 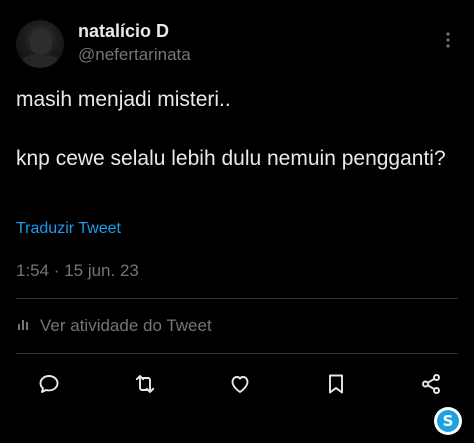 What do you see at coordinates (123, 99) in the screenshot?
I see `tweet-paragraph-1: masih menjadi misteri..` at bounding box center [123, 99].